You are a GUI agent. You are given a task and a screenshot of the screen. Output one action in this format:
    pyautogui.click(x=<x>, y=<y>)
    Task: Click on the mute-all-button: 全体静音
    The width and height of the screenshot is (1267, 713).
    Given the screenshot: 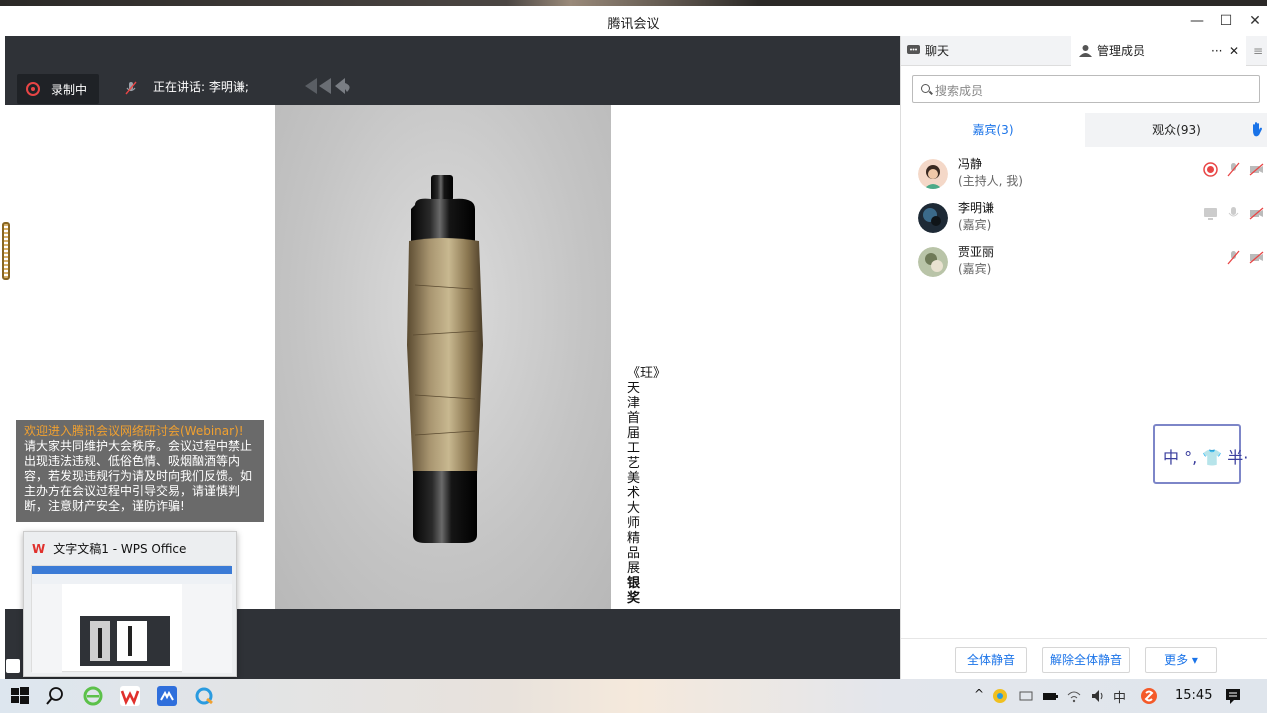 What is the action you would take?
    pyautogui.click(x=991, y=660)
    